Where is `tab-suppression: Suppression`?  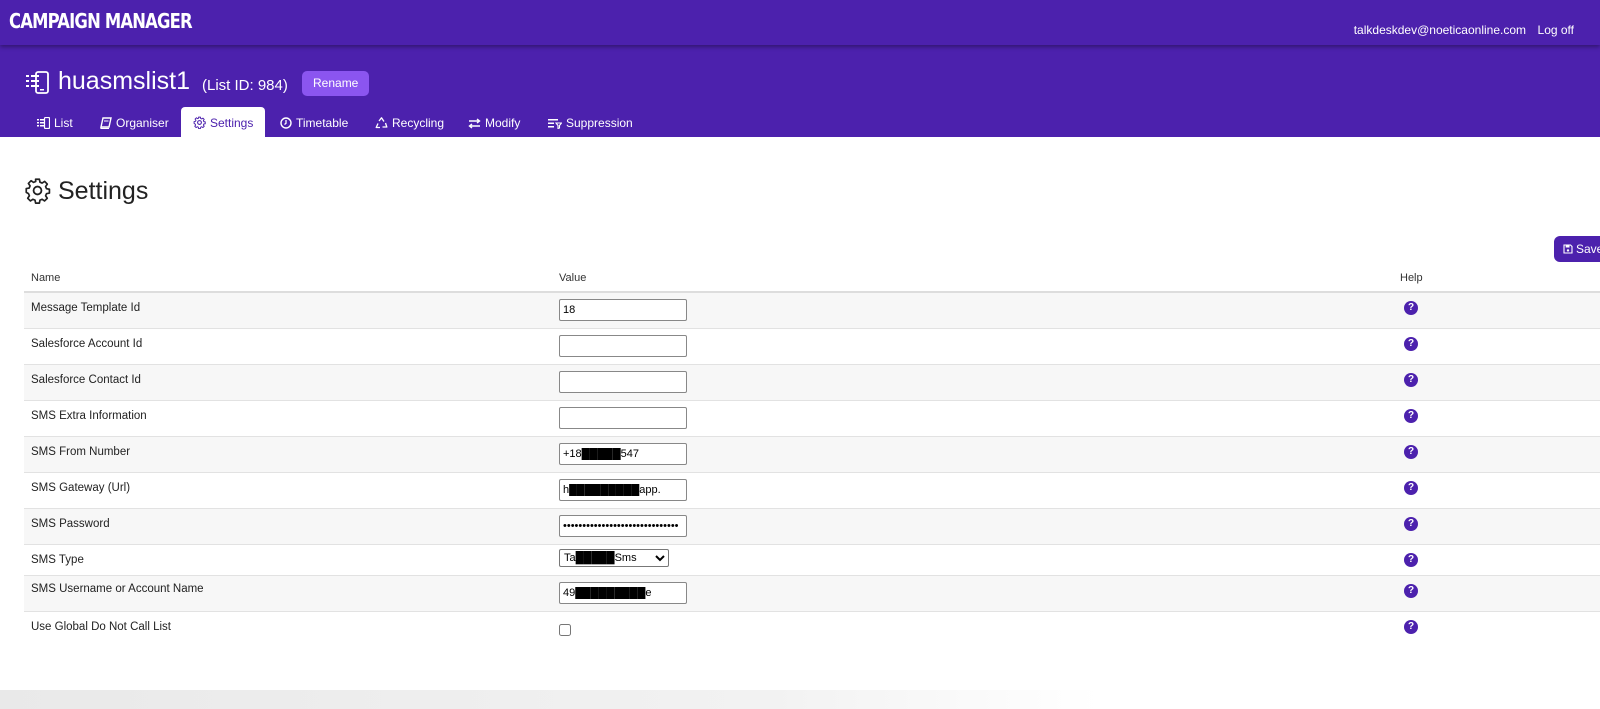
tab-suppression: Suppression is located at coordinates (590, 122).